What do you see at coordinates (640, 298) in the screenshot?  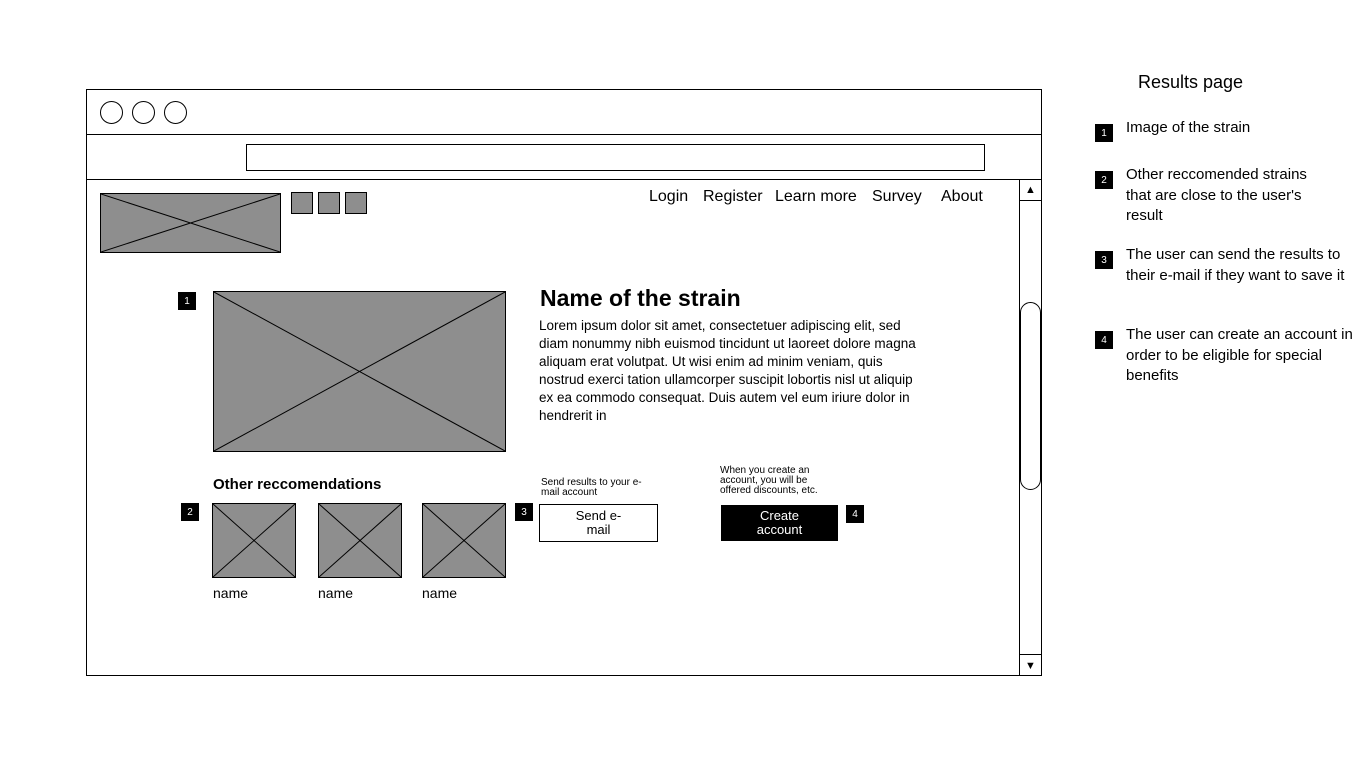 I see `strain-title: Name of the strain` at bounding box center [640, 298].